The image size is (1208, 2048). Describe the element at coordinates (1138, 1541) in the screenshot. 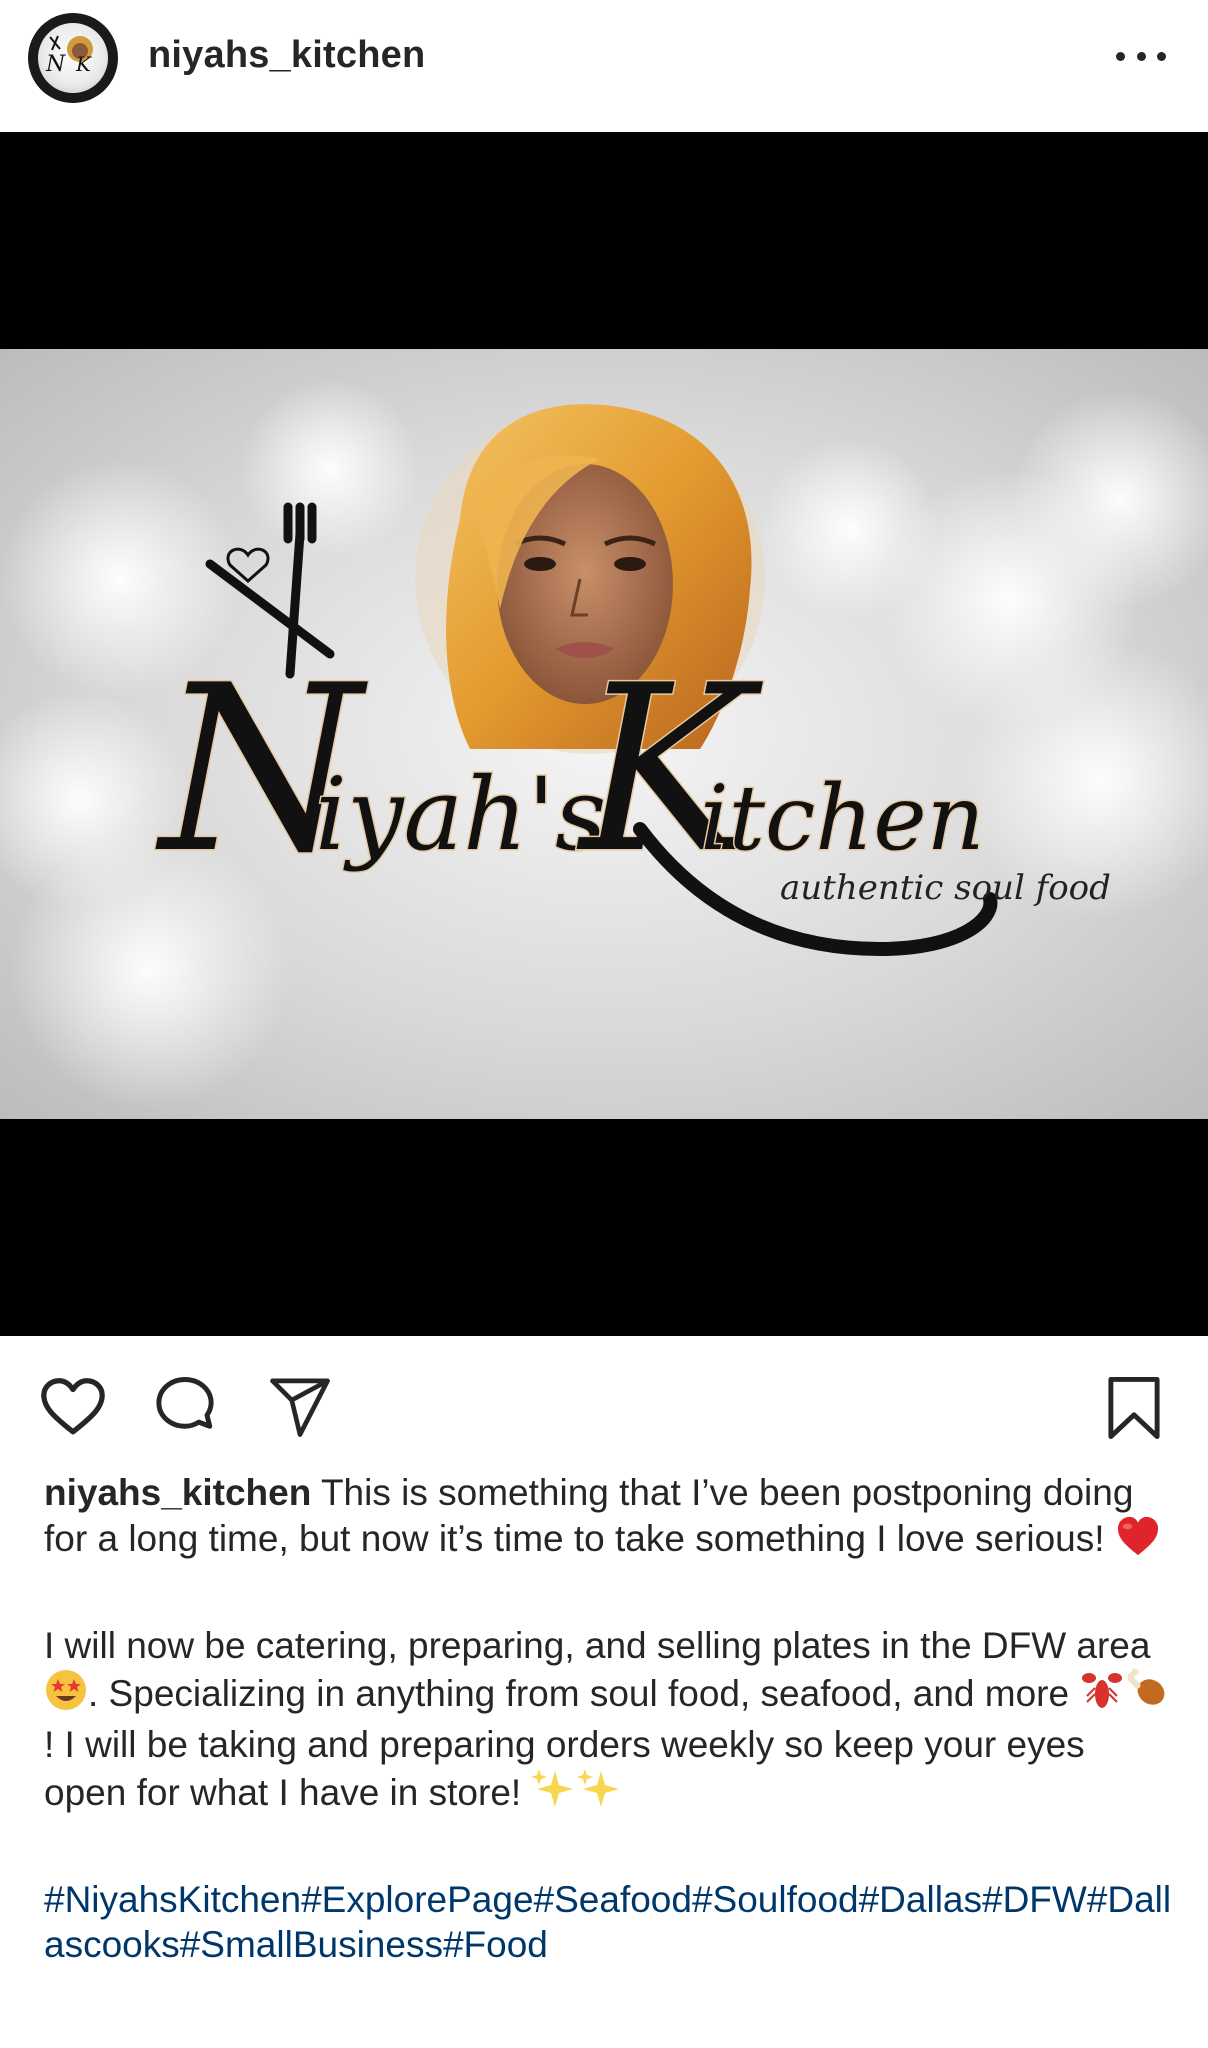

I see `red-heart-emoji` at that location.